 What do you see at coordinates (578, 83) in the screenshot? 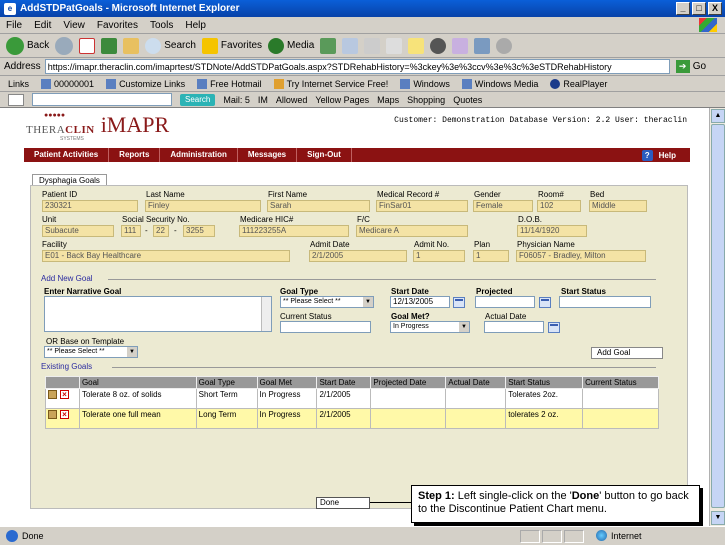
I see `link-realplayer: RealPlayer` at bounding box center [578, 83].